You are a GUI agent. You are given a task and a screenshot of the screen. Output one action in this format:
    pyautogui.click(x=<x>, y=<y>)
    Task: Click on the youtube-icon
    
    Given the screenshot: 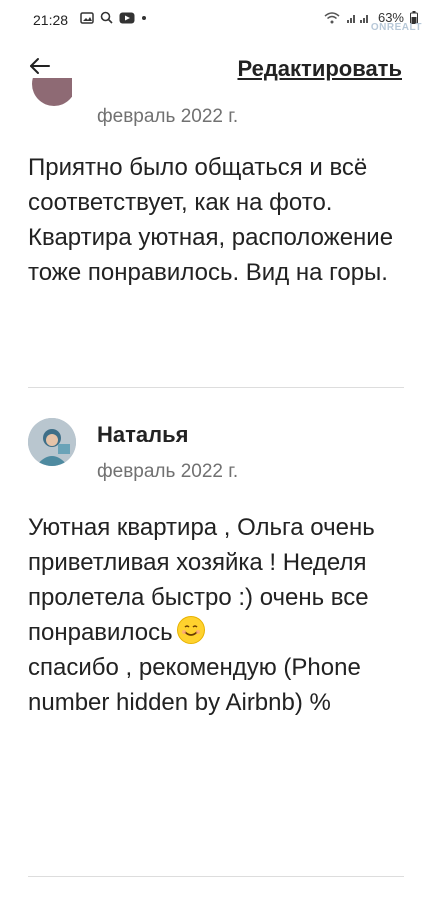 What is the action you would take?
    pyautogui.click(x=127, y=17)
    